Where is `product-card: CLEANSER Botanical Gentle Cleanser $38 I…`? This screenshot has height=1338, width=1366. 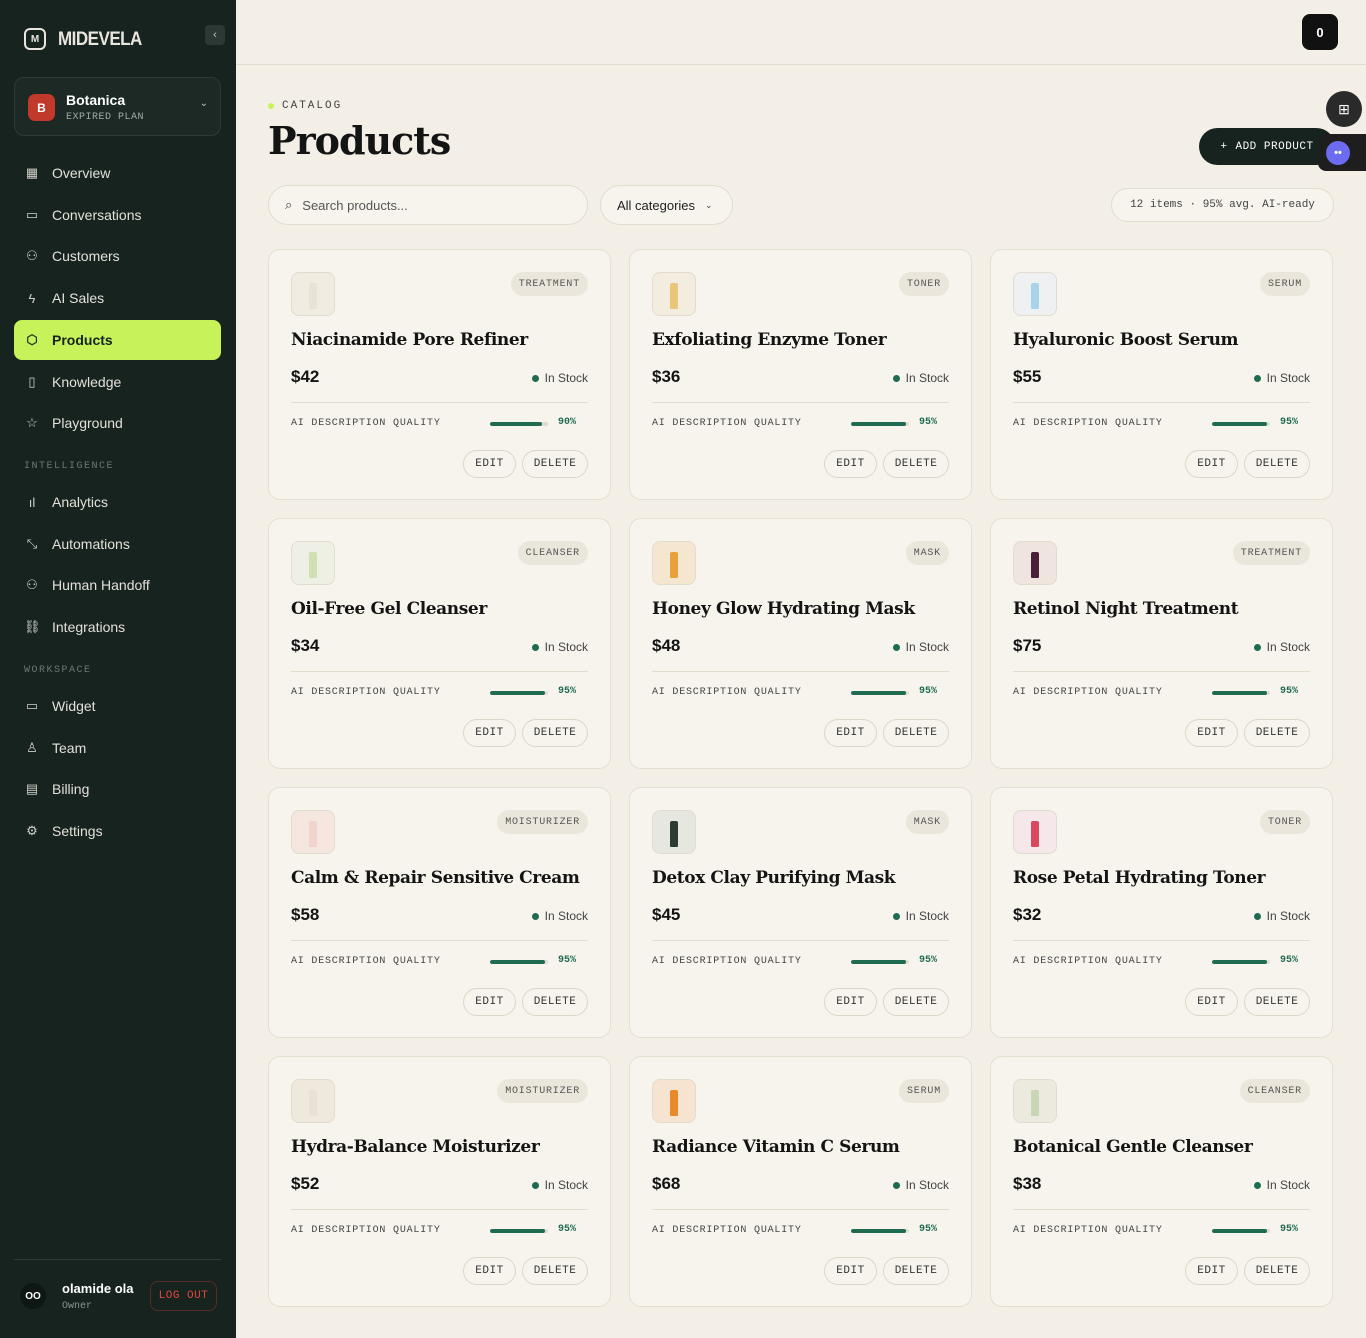
product-card: CLEANSER Botanical Gentle Cleanser $38 I… is located at coordinates (1161, 1181).